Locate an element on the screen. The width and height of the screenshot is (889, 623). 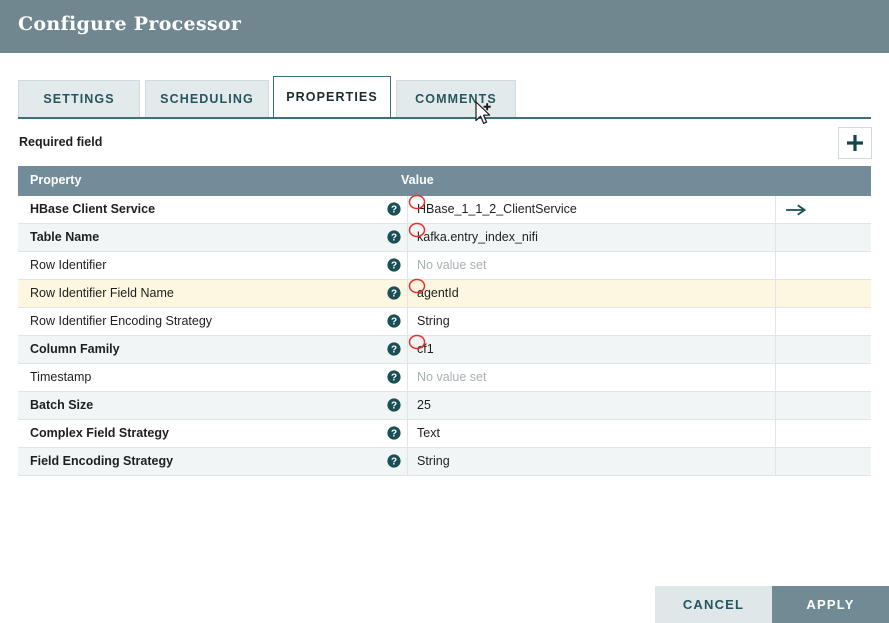
table-row: Row Identifier? No value set is located at coordinates (444, 266).